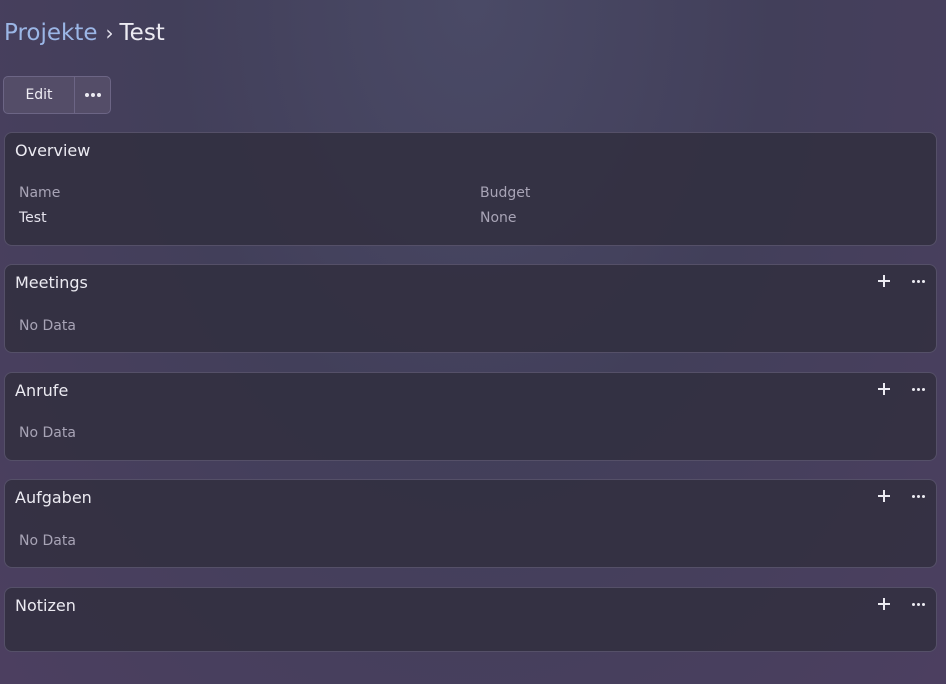 Image resolution: width=946 pixels, height=684 pixels. What do you see at coordinates (142, 33) in the screenshot?
I see `page-title: Test` at bounding box center [142, 33].